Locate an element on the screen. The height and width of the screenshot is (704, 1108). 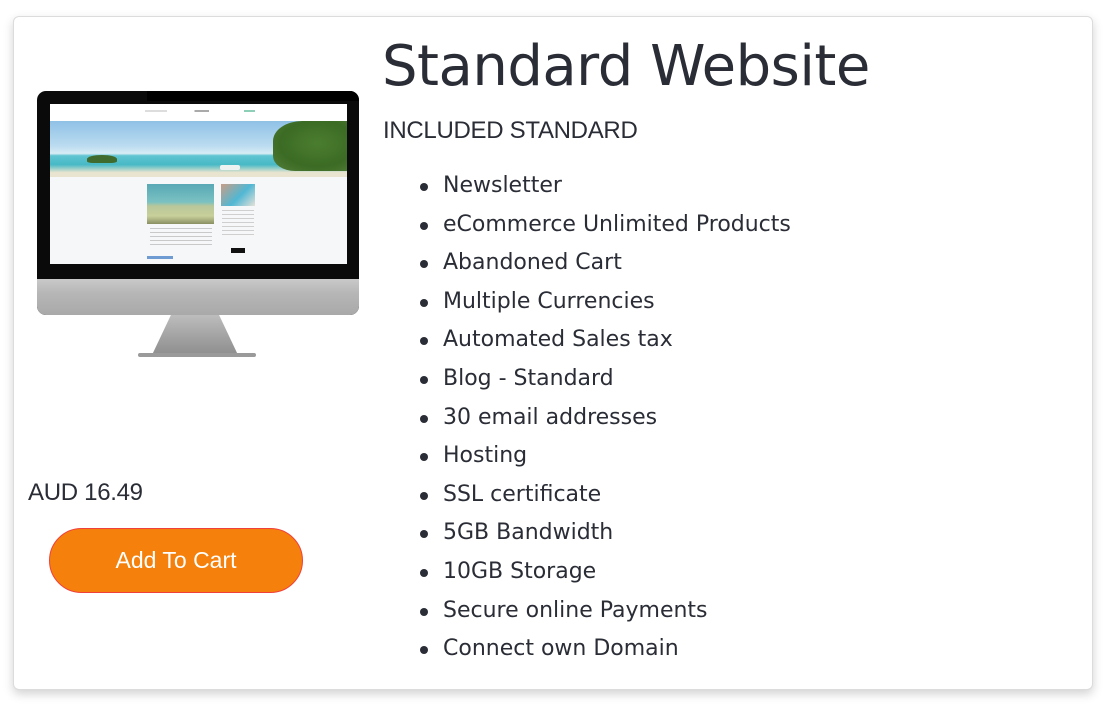
screen-card-van-image is located at coordinates (180, 204).